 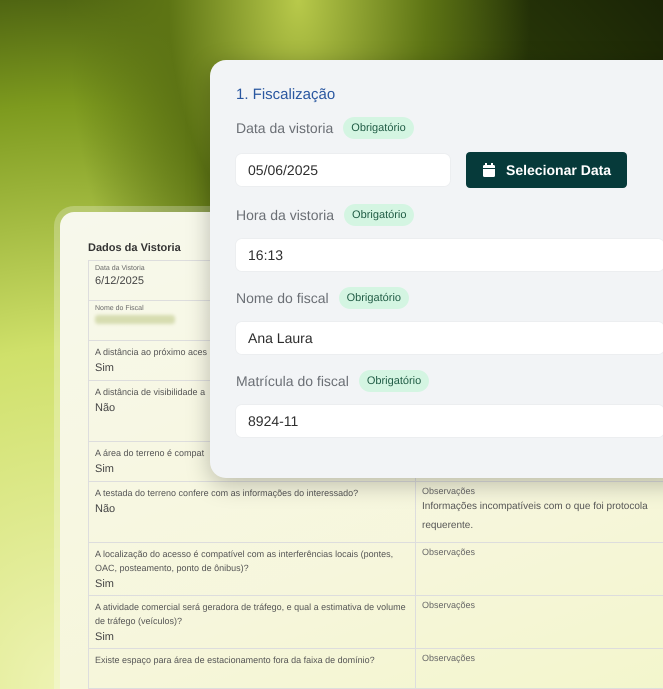 What do you see at coordinates (343, 170) in the screenshot?
I see `input-field: 05/06/2025` at bounding box center [343, 170].